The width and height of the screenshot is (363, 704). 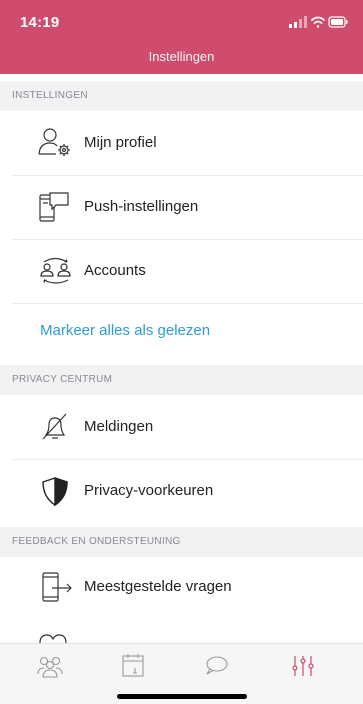 I want to click on privacy-item-privacy-voorkeuren: Privacy-voorkeuren, so click(x=181, y=491).